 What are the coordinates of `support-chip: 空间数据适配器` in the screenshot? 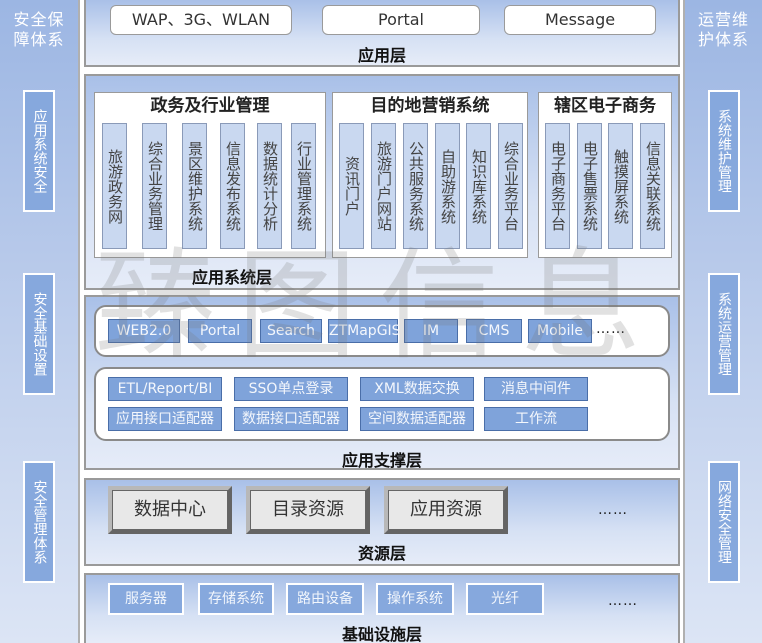 It's located at (417, 419).